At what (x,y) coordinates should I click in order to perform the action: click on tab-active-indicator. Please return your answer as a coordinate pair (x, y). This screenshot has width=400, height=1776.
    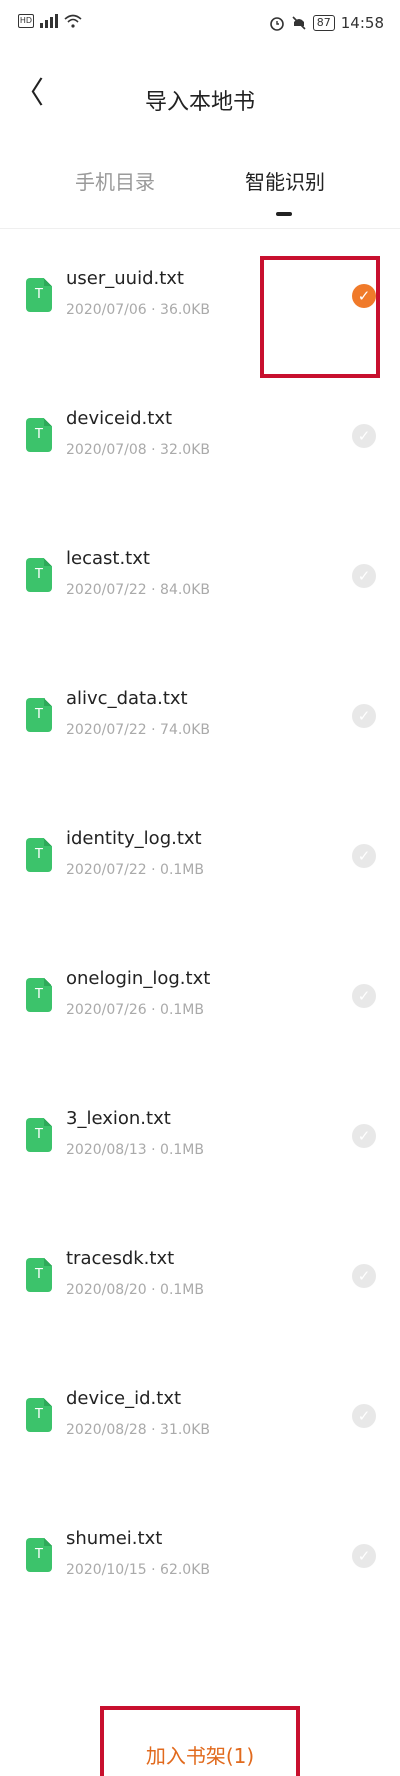
    Looking at the image, I should click on (284, 214).